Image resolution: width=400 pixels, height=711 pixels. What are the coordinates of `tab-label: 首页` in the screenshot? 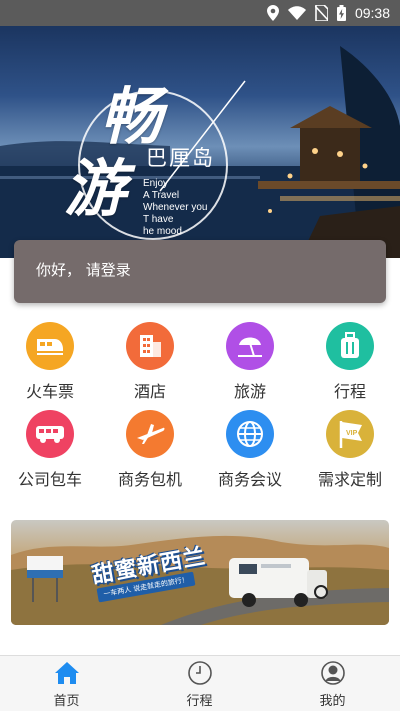 It's located at (66, 701).